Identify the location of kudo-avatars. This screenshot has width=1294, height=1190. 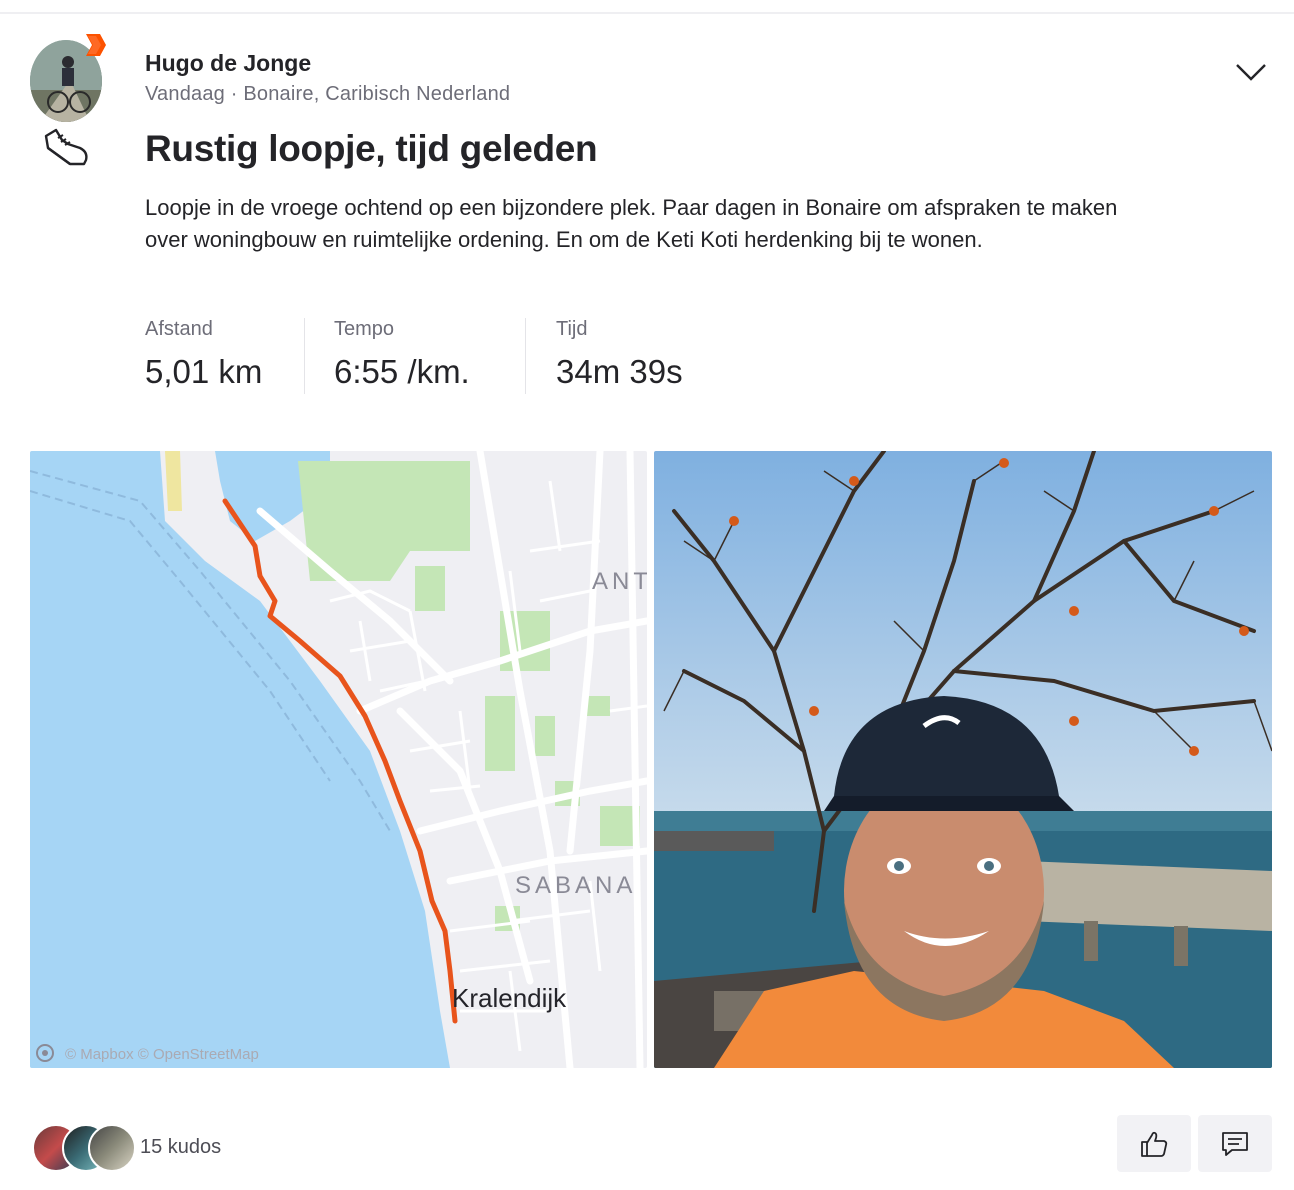
(83, 1148).